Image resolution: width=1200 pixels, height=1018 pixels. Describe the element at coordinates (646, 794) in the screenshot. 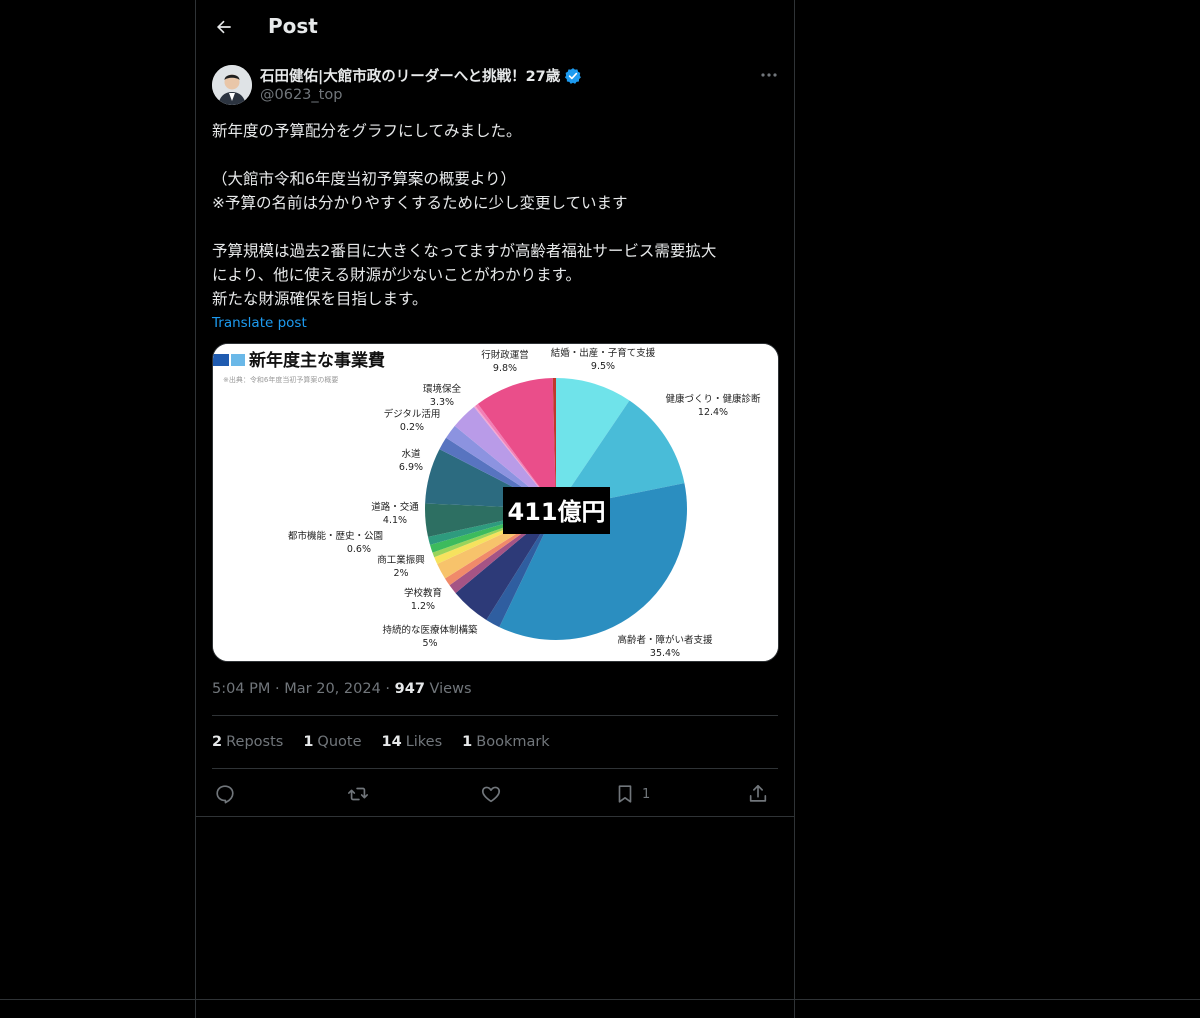

I see `bookmark-count: 1` at that location.